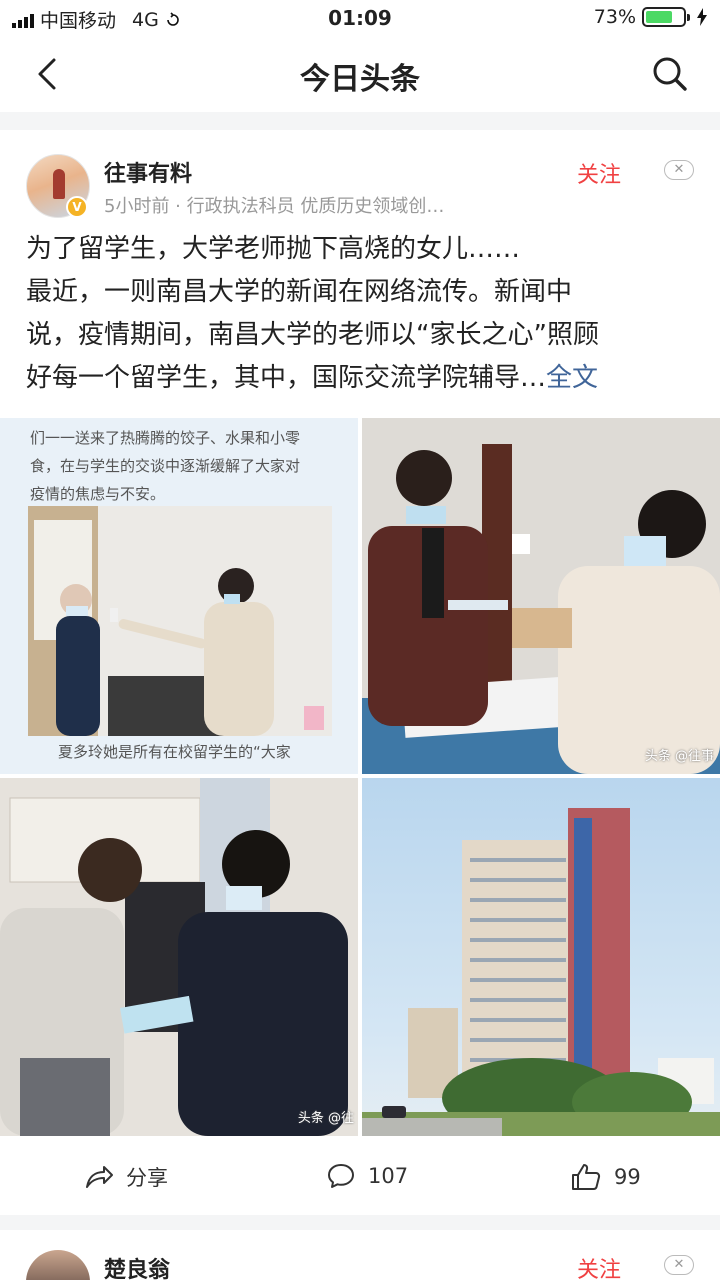  What do you see at coordinates (312, 335) in the screenshot?
I see `post-line: 说，疫情期间，南昌大学的老师以“家长之心”照顾` at bounding box center [312, 335].